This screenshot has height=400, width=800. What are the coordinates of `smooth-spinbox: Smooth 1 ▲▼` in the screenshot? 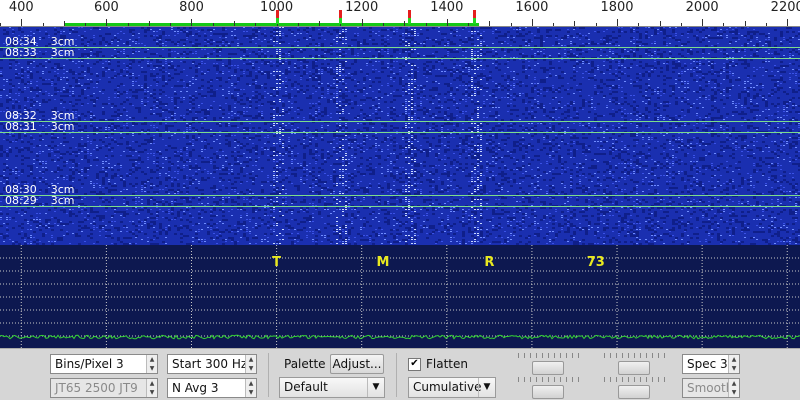 It's located at (711, 388).